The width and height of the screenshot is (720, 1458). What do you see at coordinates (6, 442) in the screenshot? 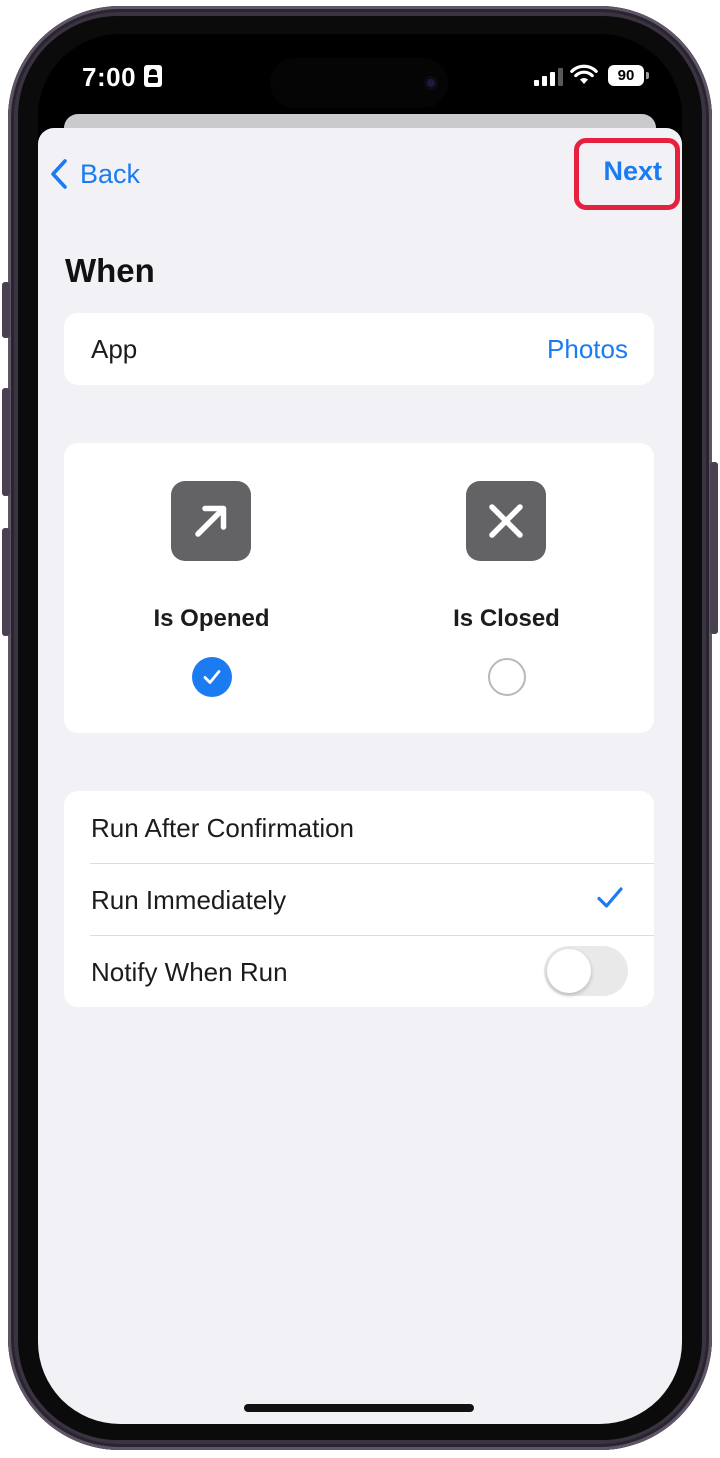
I see `volume-up-button` at bounding box center [6, 442].